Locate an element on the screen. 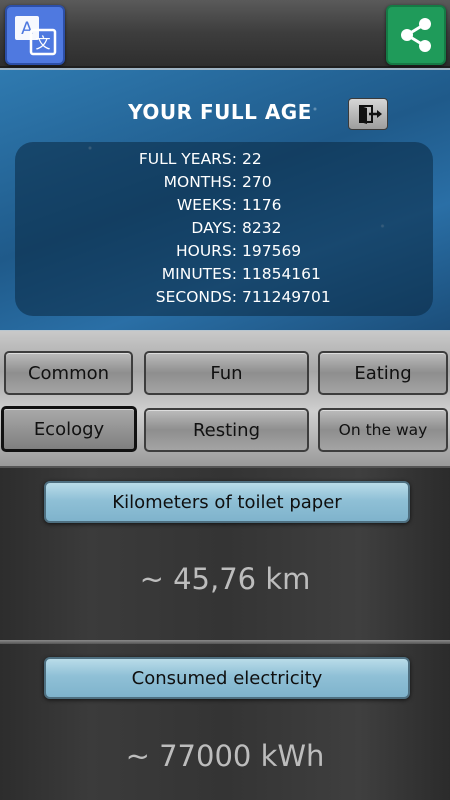  fact-title: Kilometers of toilet paper is located at coordinates (227, 502).